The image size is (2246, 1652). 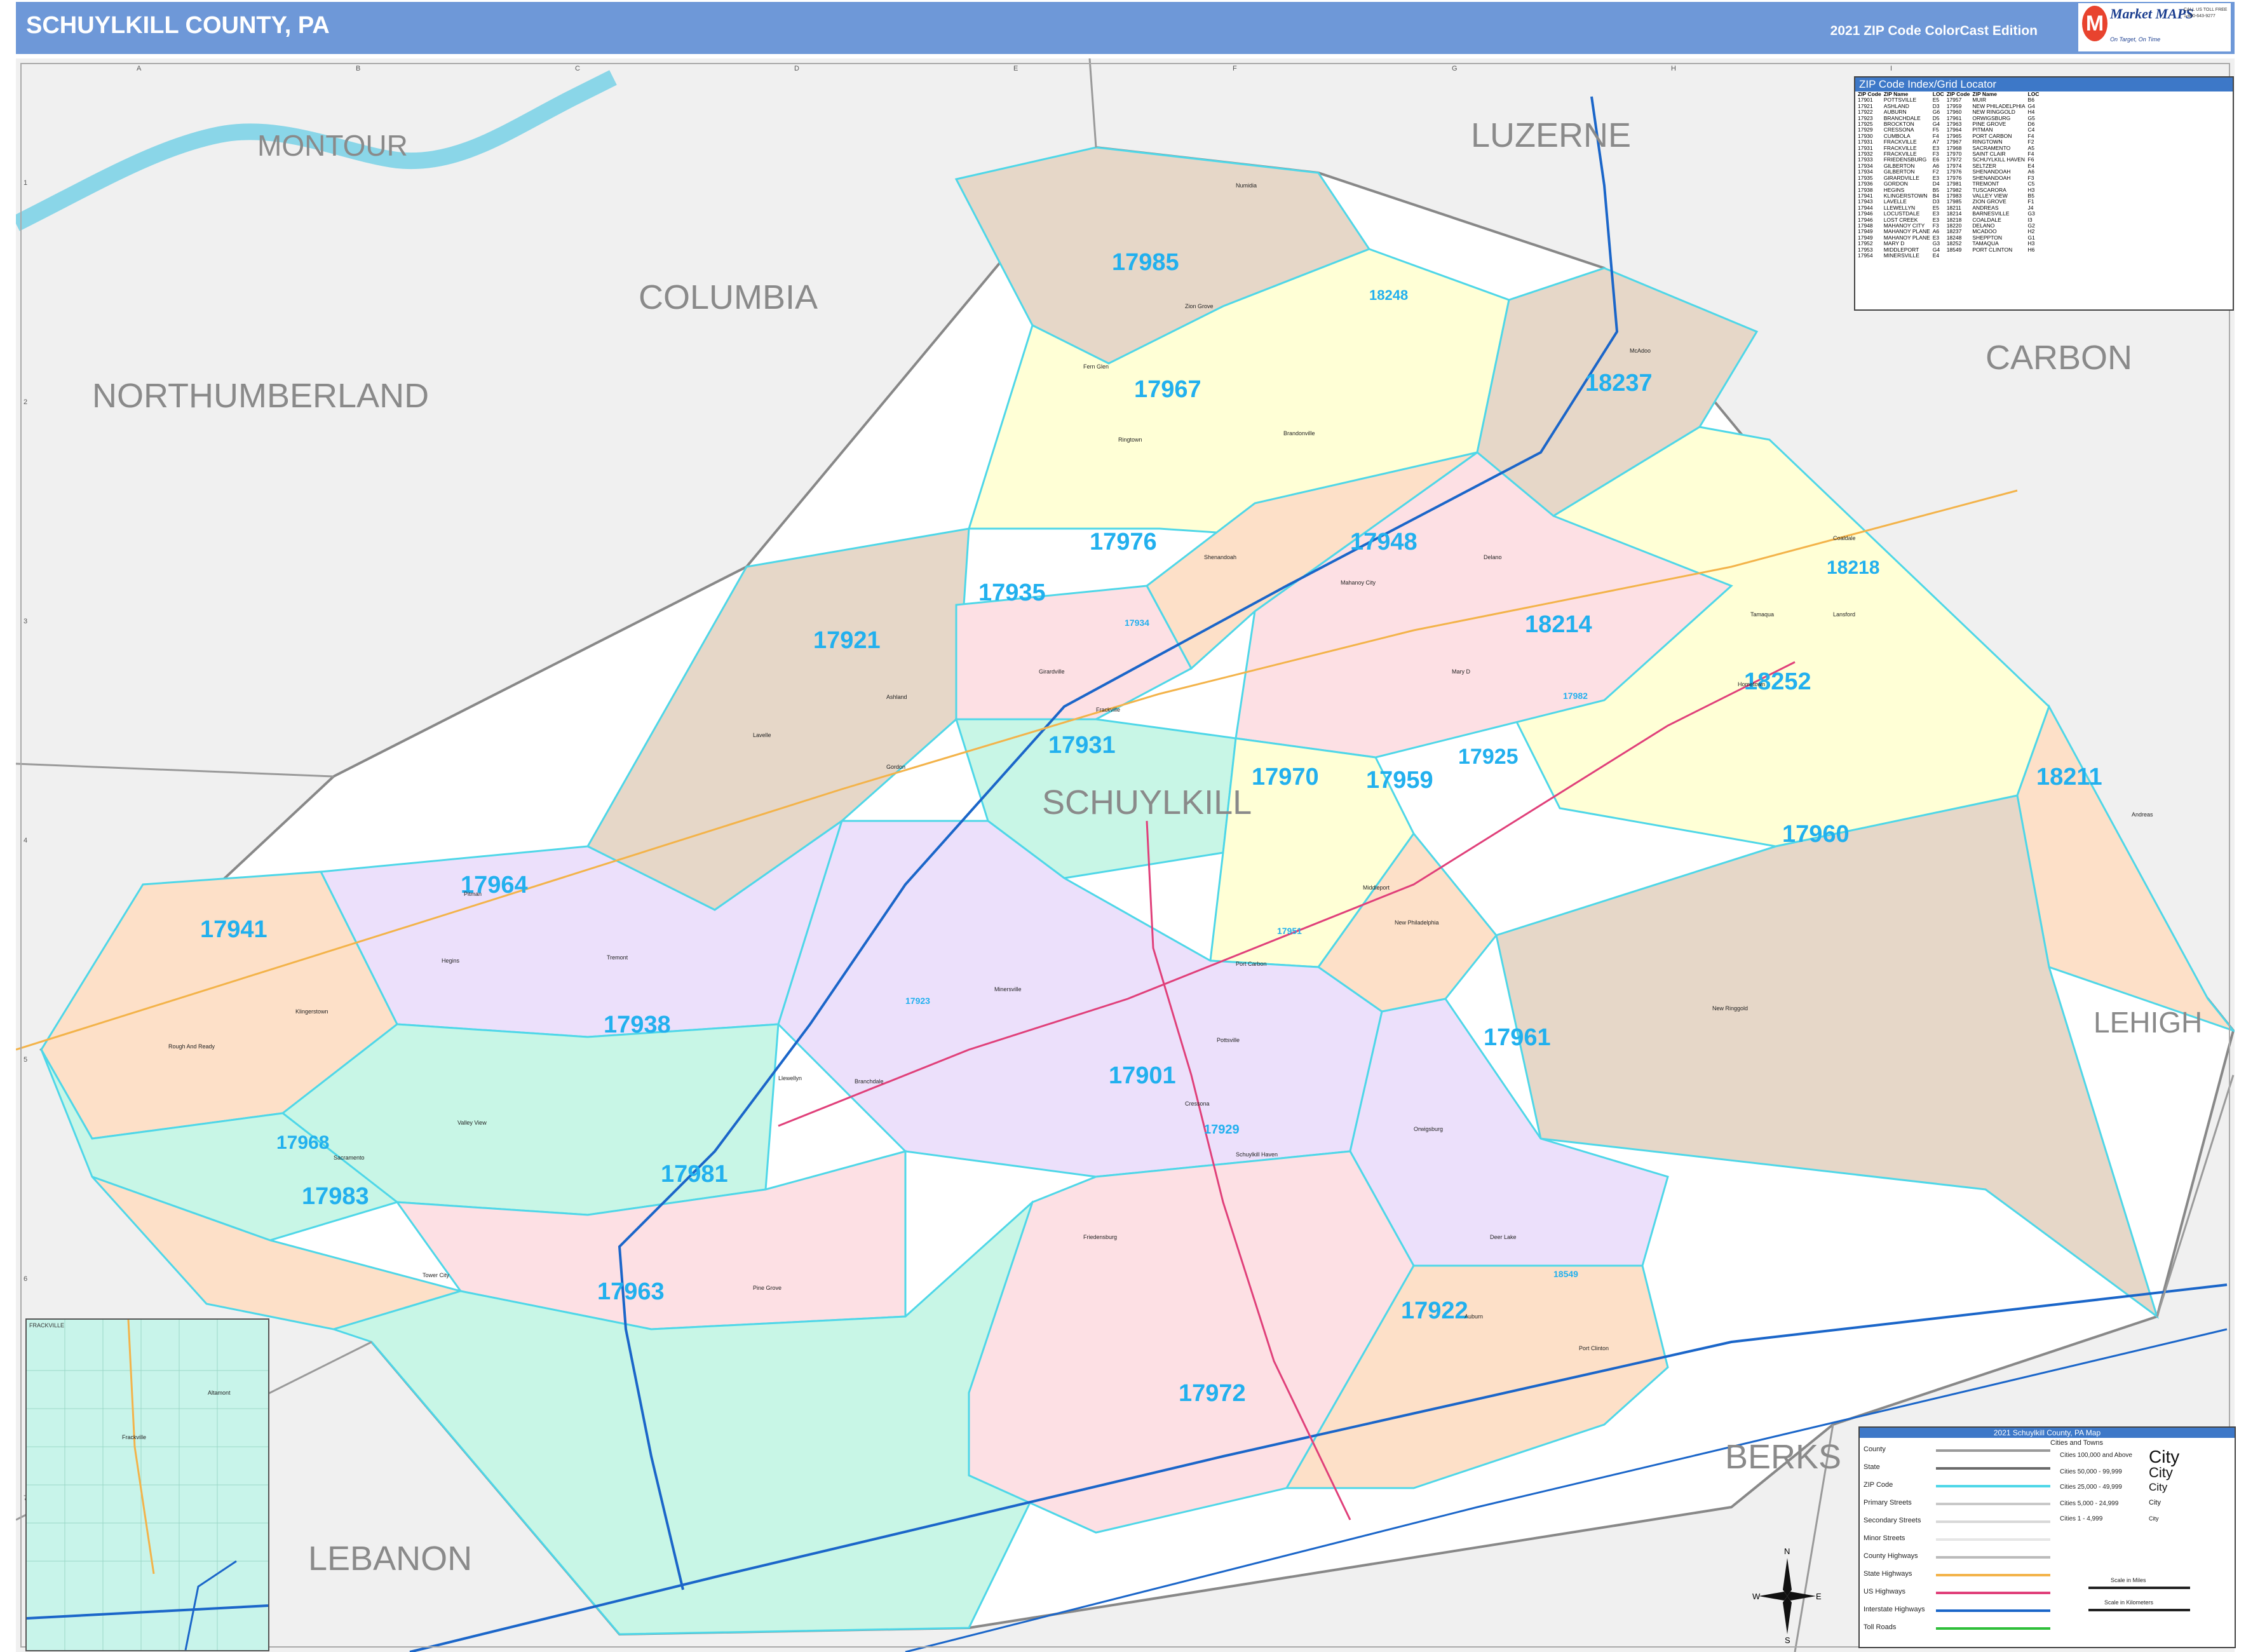 I want to click on phone-label: CALL US TOLL FREE, so click(x=2206, y=10).